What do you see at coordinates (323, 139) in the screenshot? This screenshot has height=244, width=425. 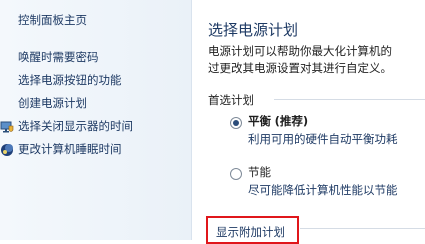 I see `balanced-plan-description: 利用可用的硬件自动平衡功耗` at bounding box center [323, 139].